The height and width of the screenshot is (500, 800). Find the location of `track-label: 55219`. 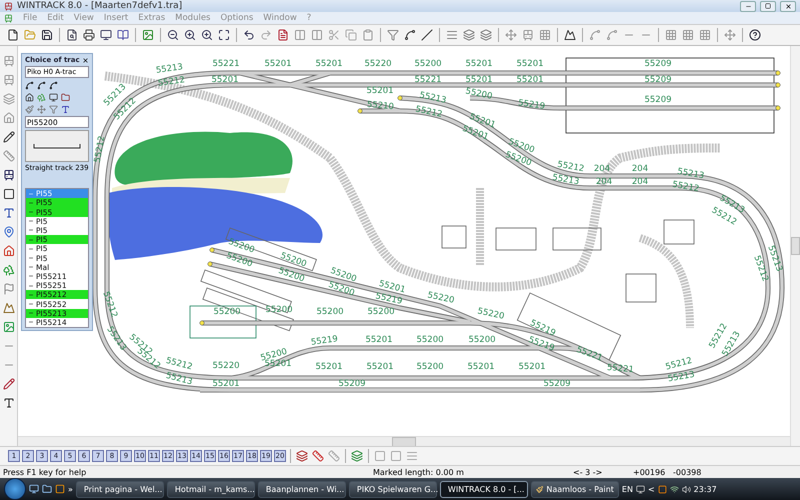

track-label: 55219 is located at coordinates (541, 344).